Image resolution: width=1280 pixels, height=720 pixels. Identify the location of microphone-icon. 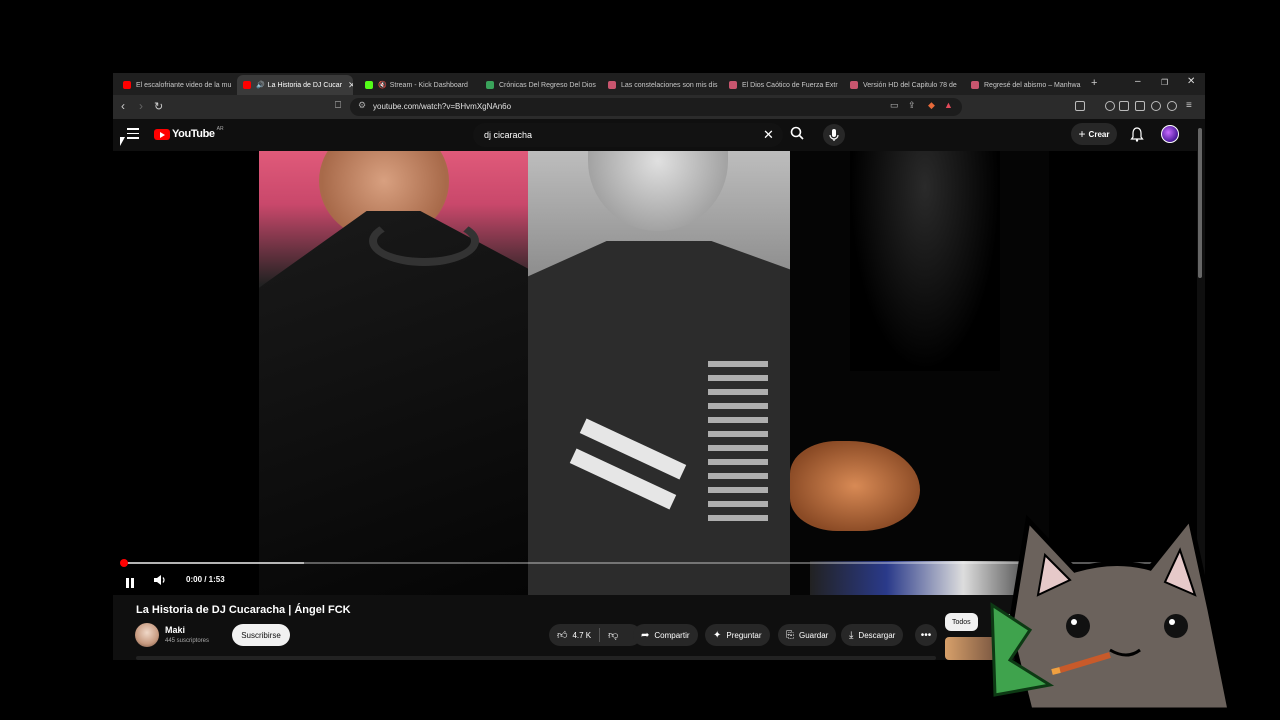
(834, 135).